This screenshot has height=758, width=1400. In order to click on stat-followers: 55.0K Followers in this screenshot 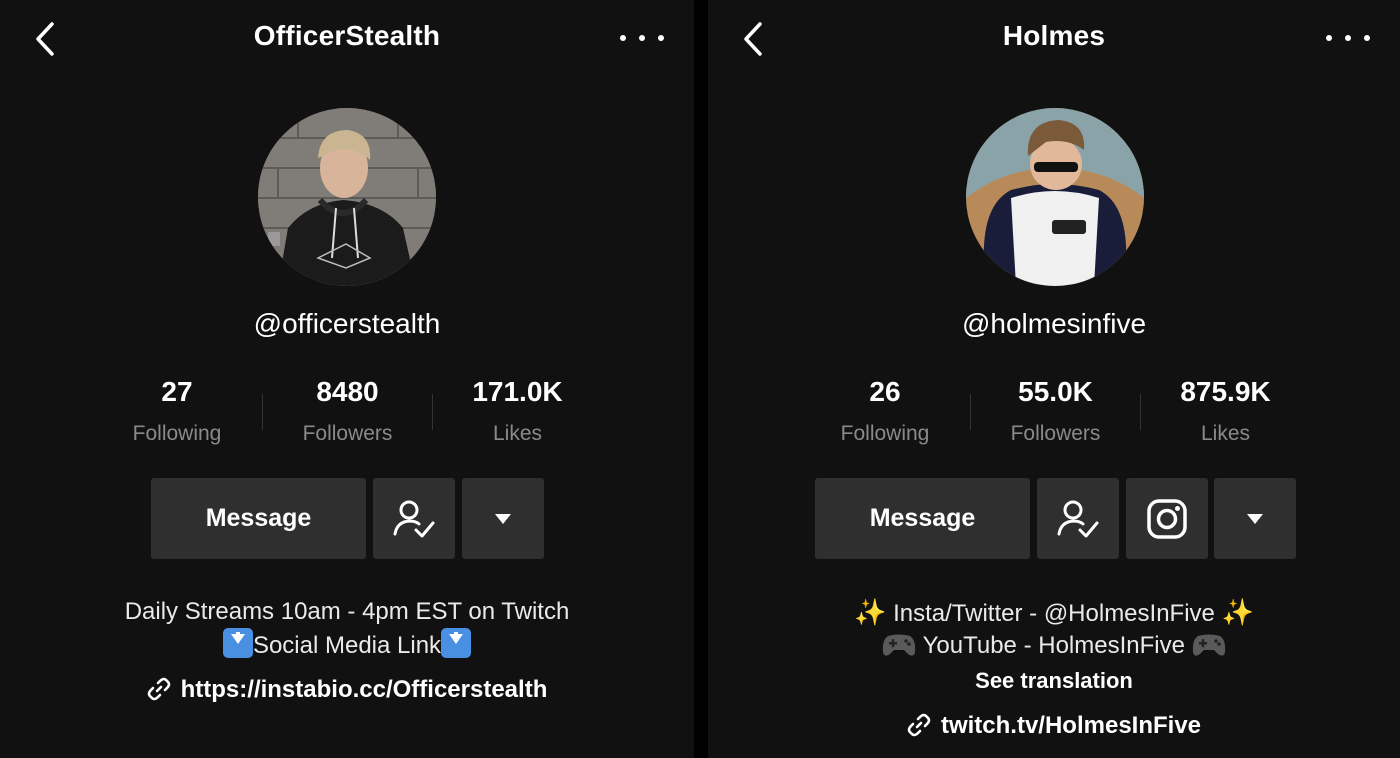, I will do `click(1055, 413)`.